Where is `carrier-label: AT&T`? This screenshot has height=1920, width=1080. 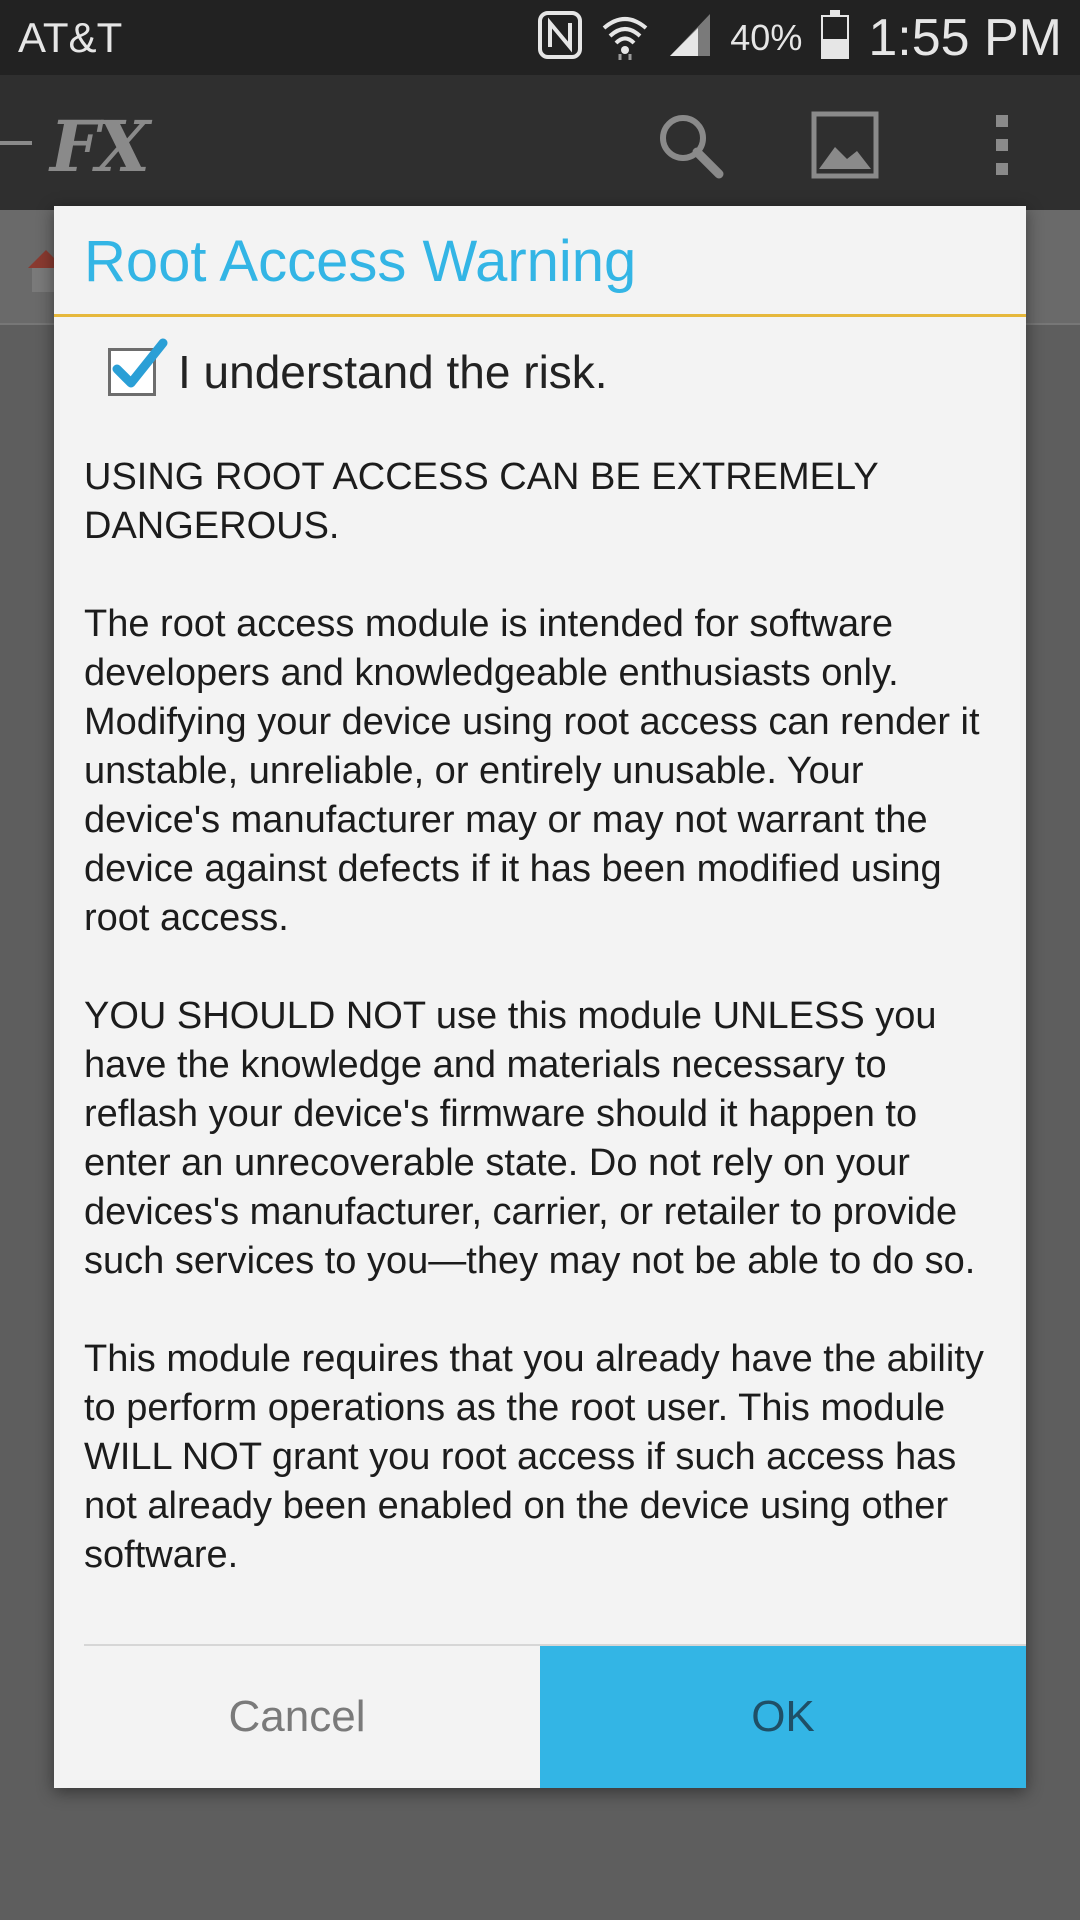
carrier-label: AT&T is located at coordinates (70, 37).